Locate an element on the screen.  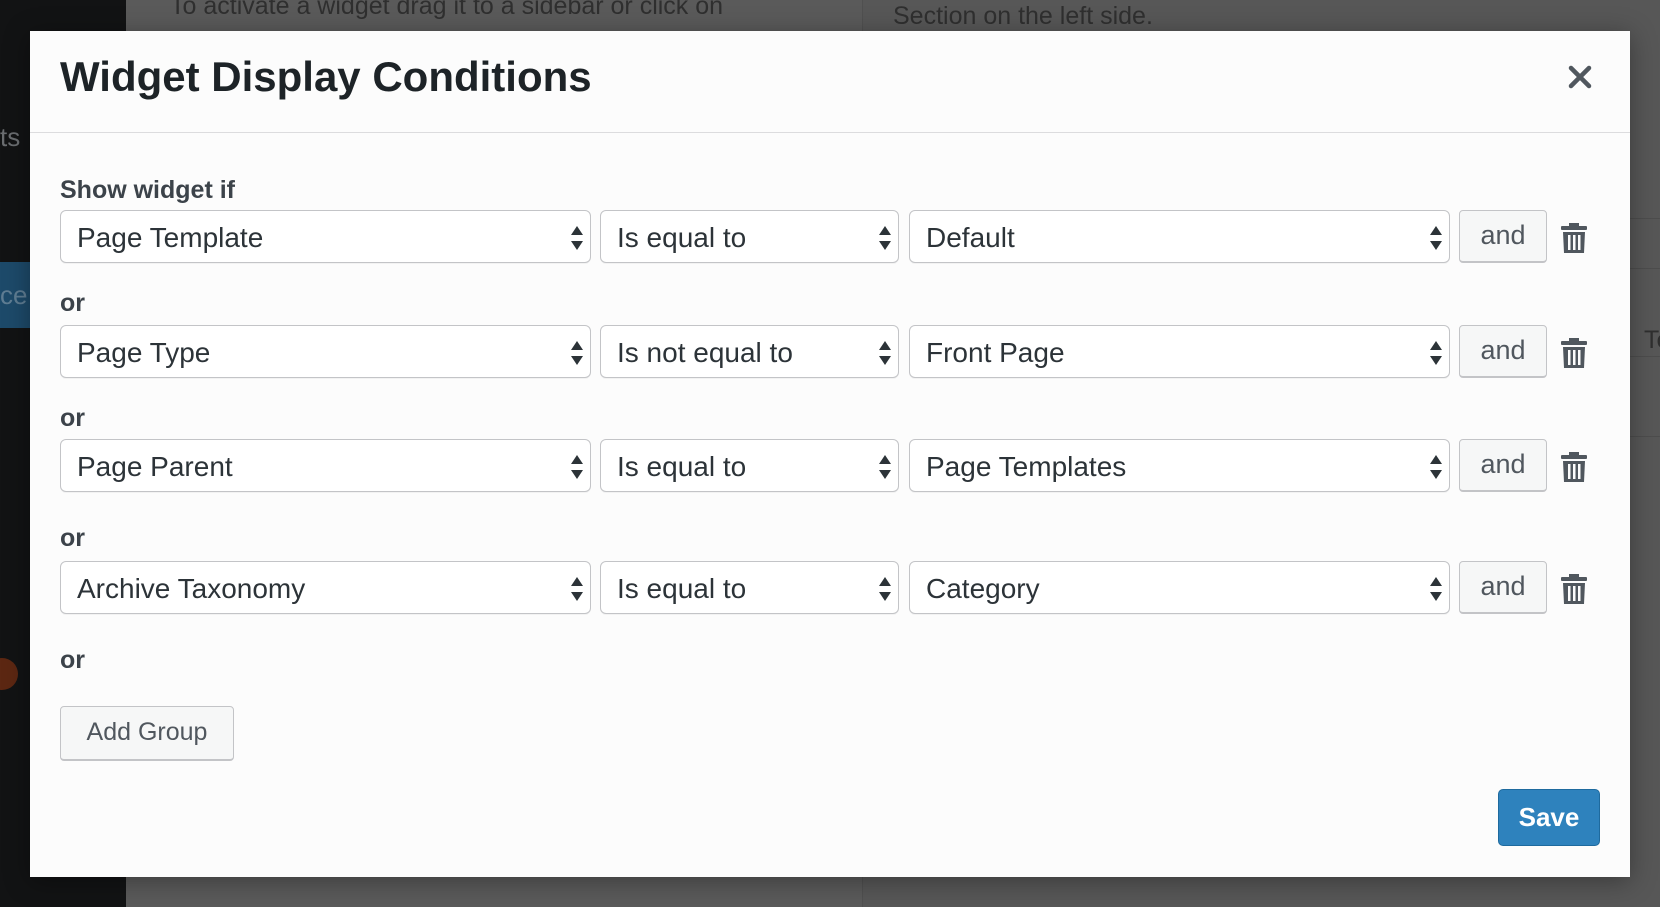
admin-sidebar-text-active: ce is located at coordinates (14, 295).